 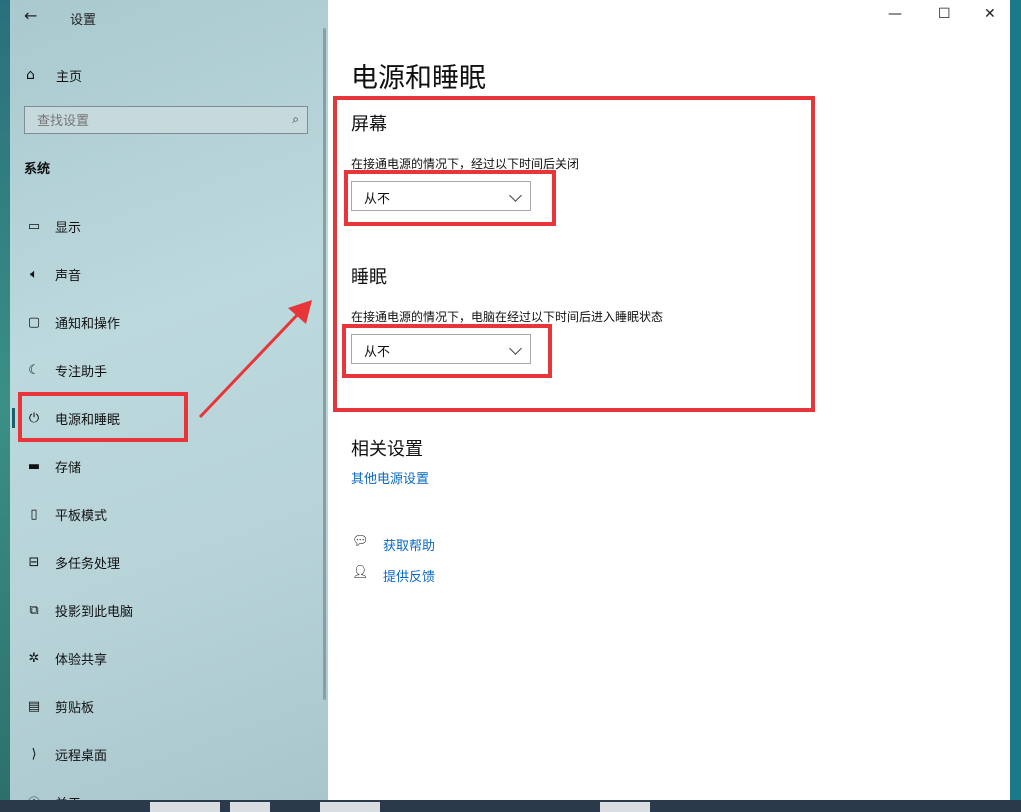 What do you see at coordinates (34, 370) in the screenshot?
I see `moon-icon: ☾` at bounding box center [34, 370].